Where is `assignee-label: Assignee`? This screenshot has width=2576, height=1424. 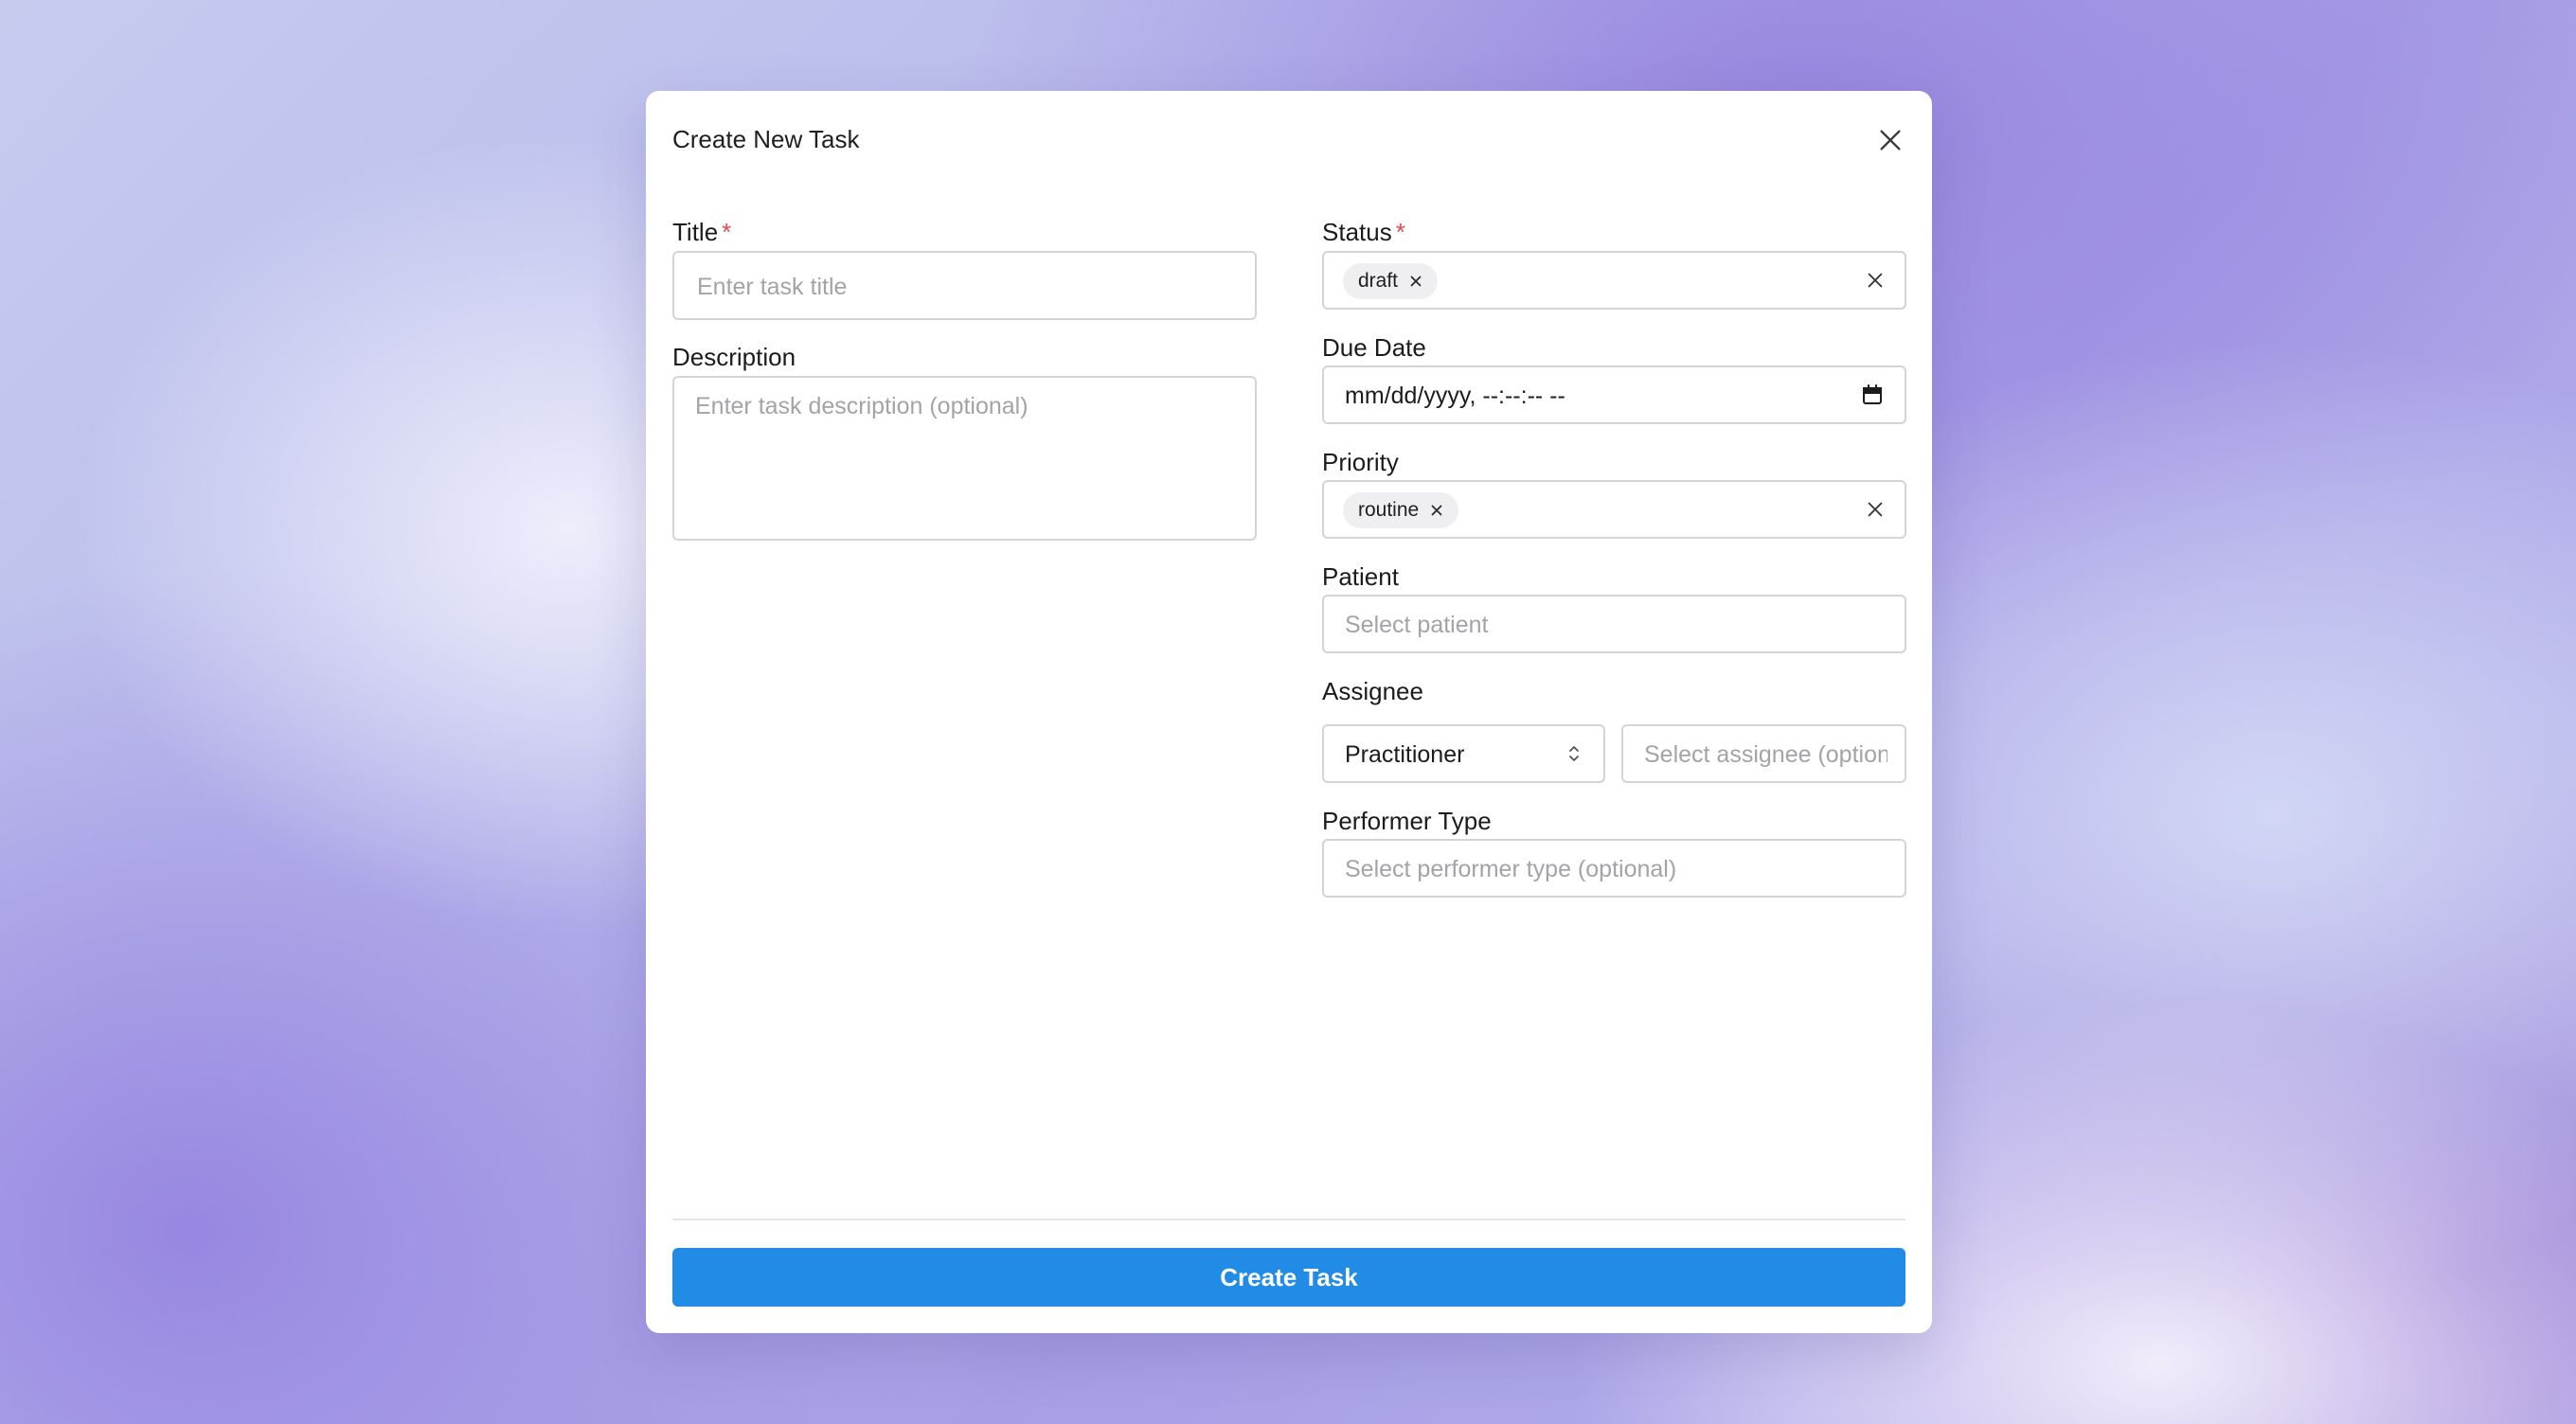
assignee-label: Assignee is located at coordinates (1372, 691).